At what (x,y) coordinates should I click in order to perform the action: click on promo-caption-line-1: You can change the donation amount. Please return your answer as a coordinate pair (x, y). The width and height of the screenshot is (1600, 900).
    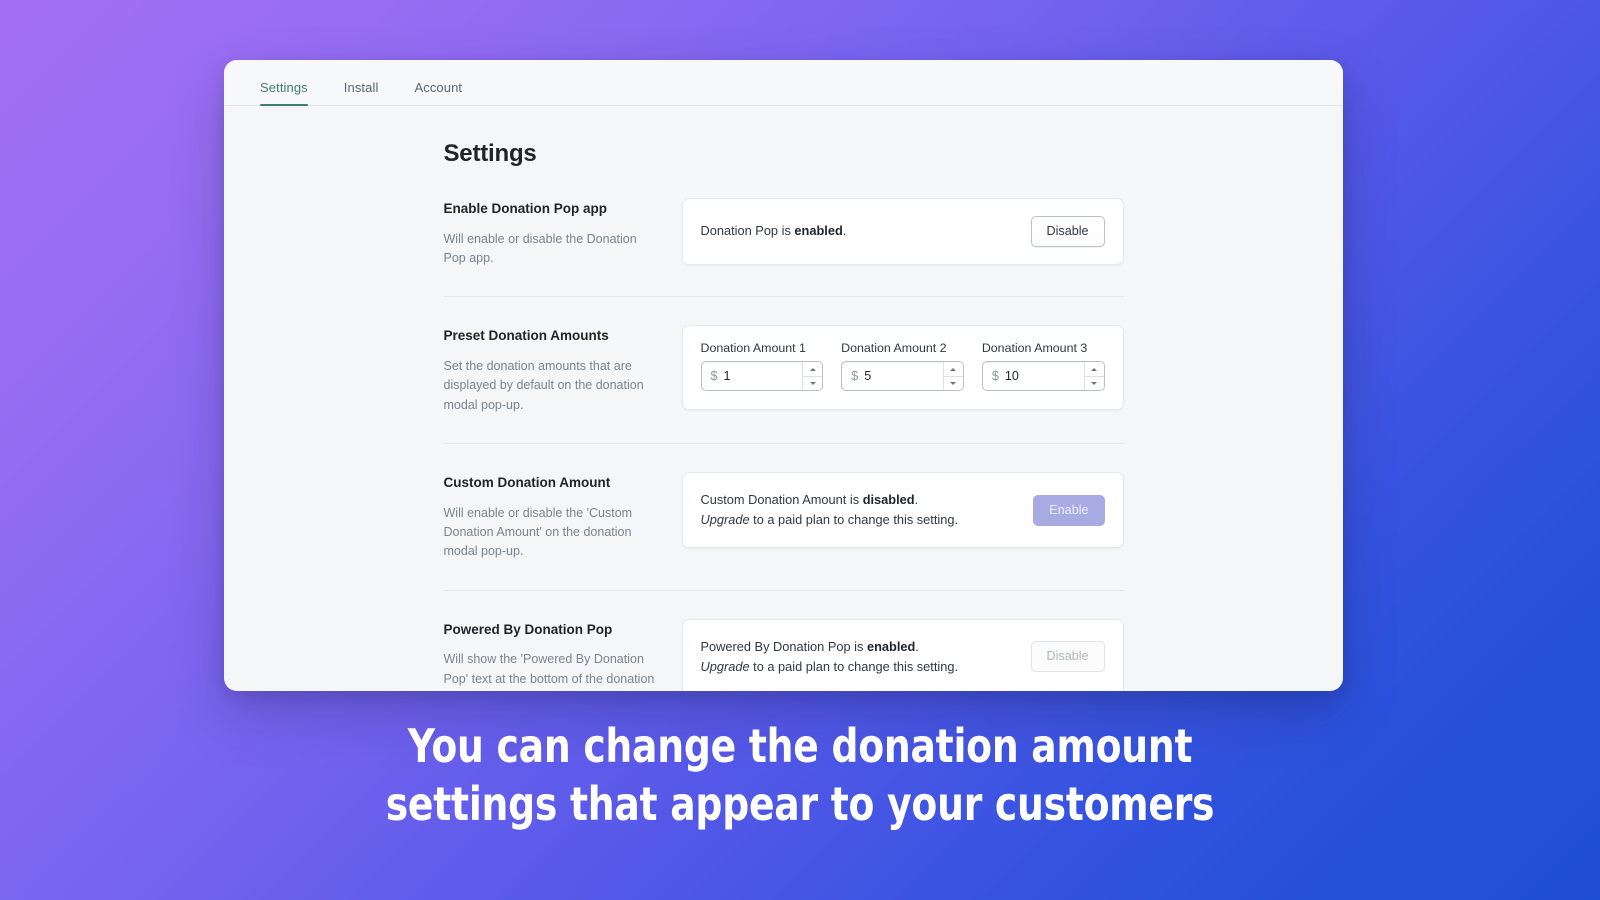
    Looking at the image, I should click on (800, 746).